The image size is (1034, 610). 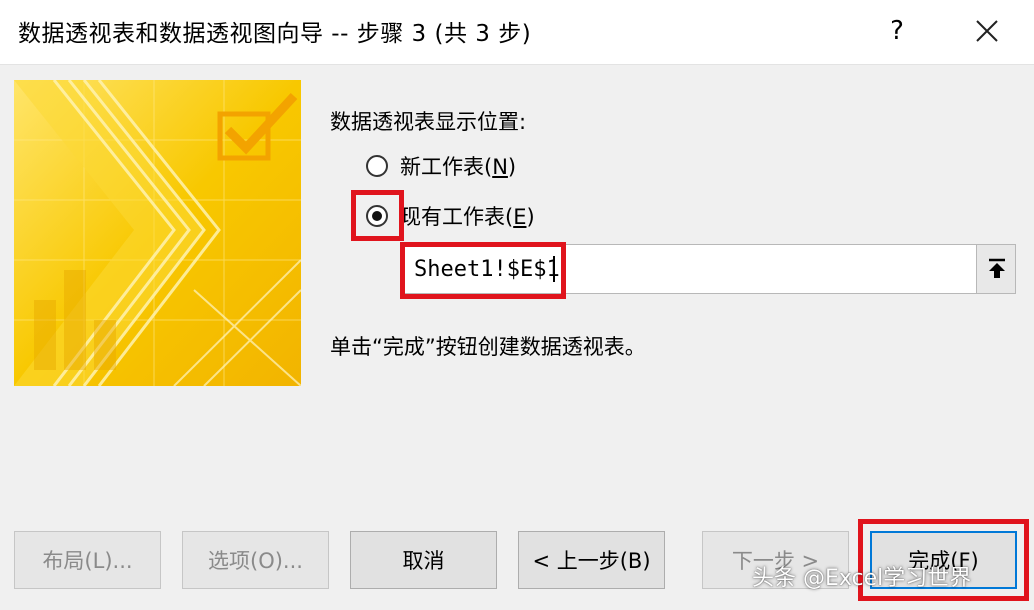 What do you see at coordinates (377, 166) in the screenshot?
I see `radio-button-new-worksheet` at bounding box center [377, 166].